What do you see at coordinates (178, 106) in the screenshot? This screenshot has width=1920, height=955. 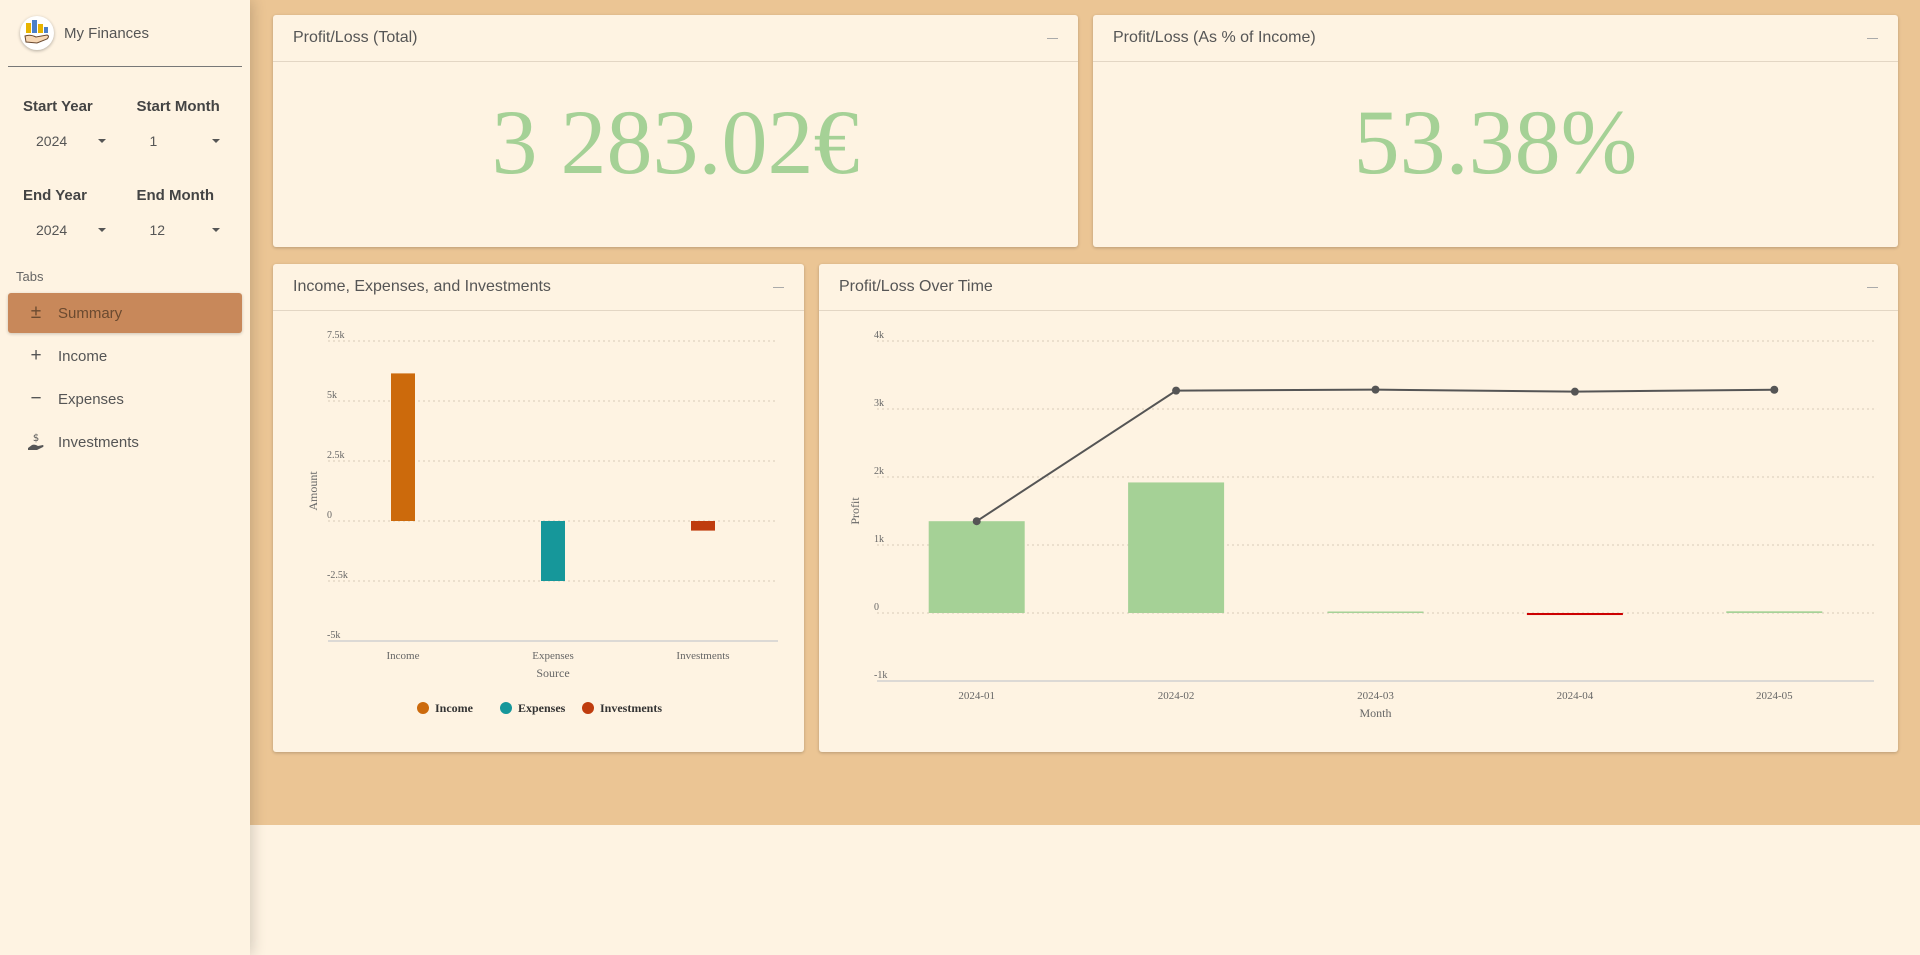 I see `start-month-label: Start Month` at bounding box center [178, 106].